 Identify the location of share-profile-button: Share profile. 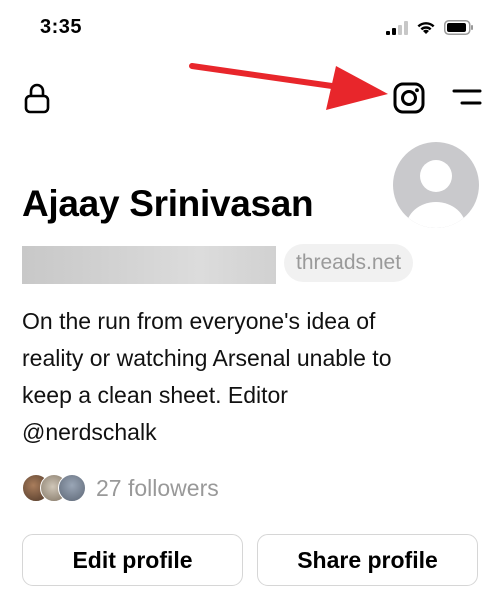
(367, 560).